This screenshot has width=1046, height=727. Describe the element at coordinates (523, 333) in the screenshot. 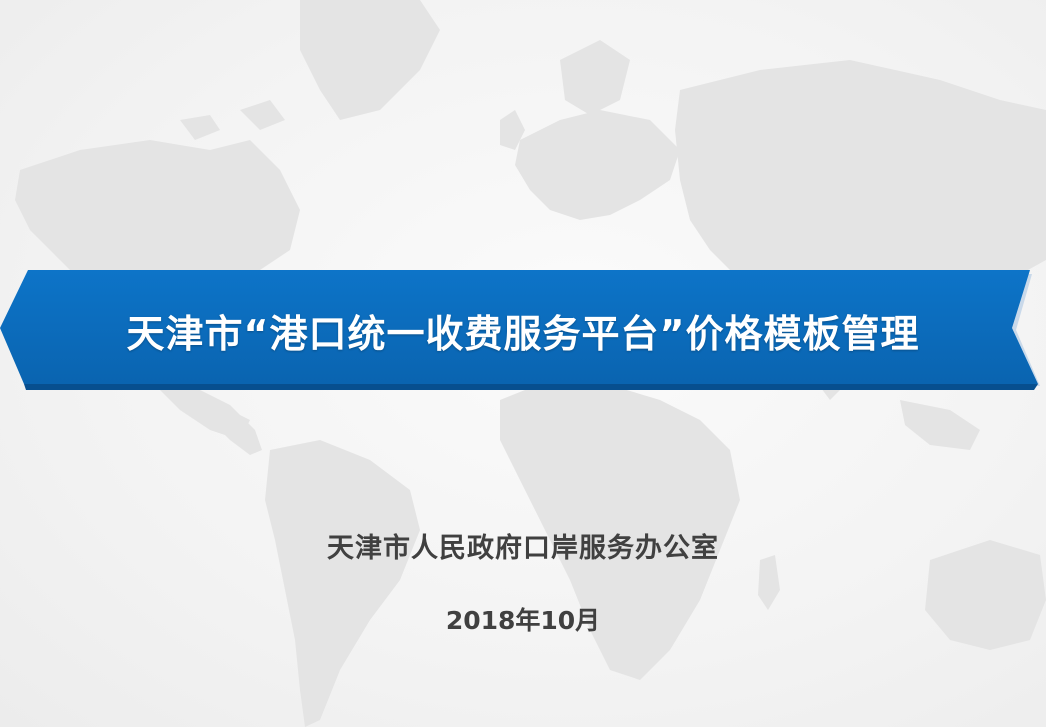

I see `slide-title: 天津市“港口统一收费服务平台”价格模板管理` at that location.